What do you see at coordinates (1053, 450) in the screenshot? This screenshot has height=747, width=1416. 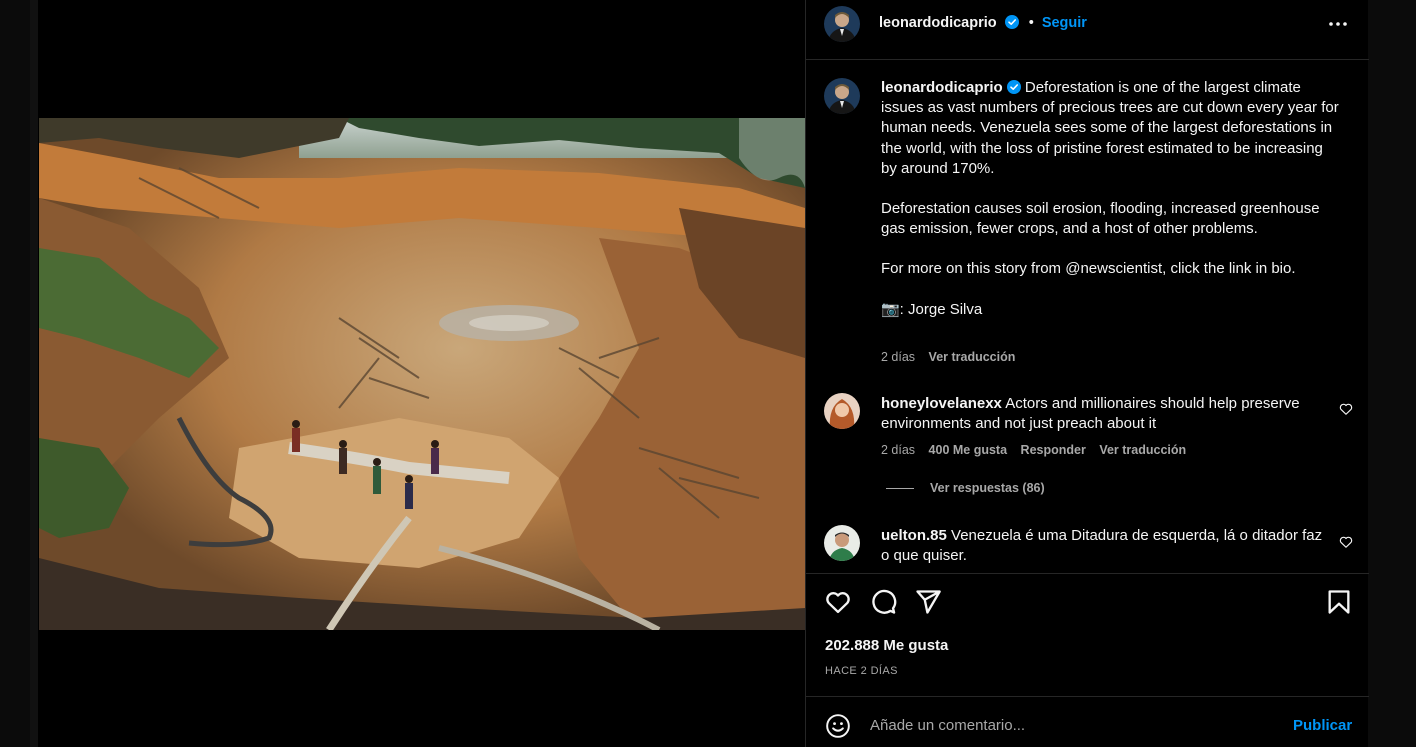 I see `comment-reply-button: Responder` at bounding box center [1053, 450].